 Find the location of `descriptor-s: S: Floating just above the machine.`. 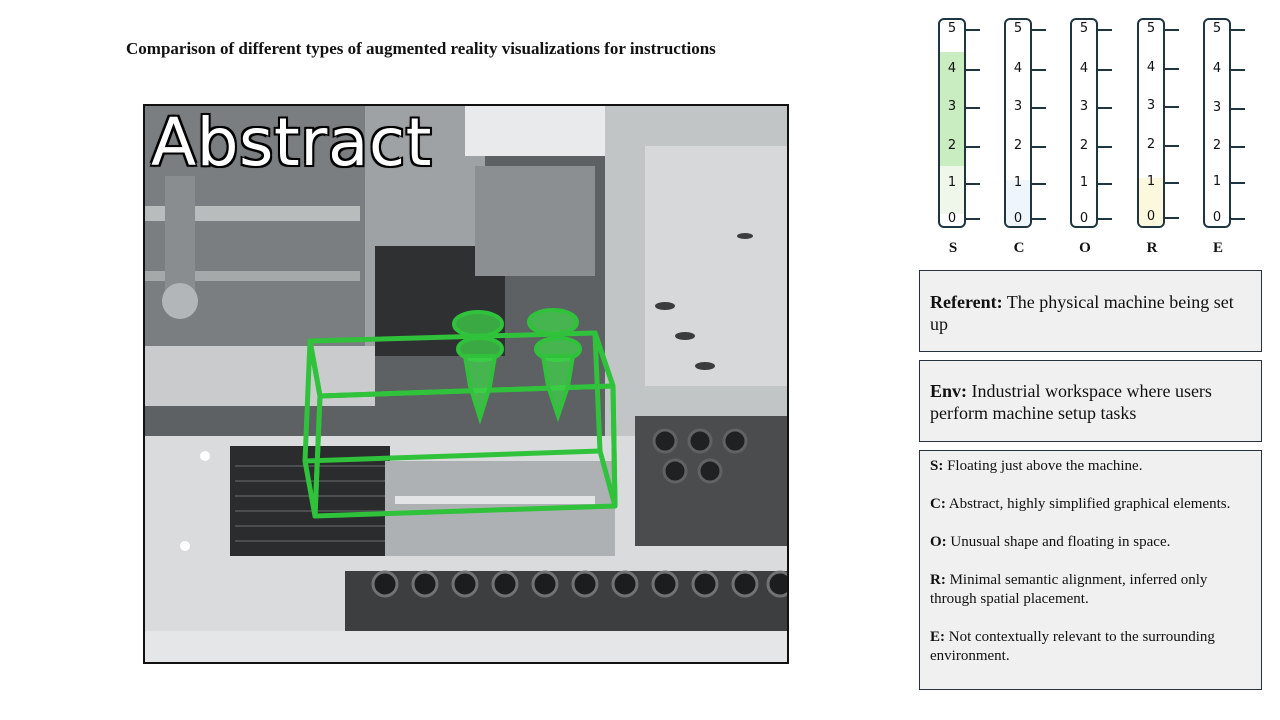

descriptor-s: S: Floating just above the machine. is located at coordinates (1090, 466).